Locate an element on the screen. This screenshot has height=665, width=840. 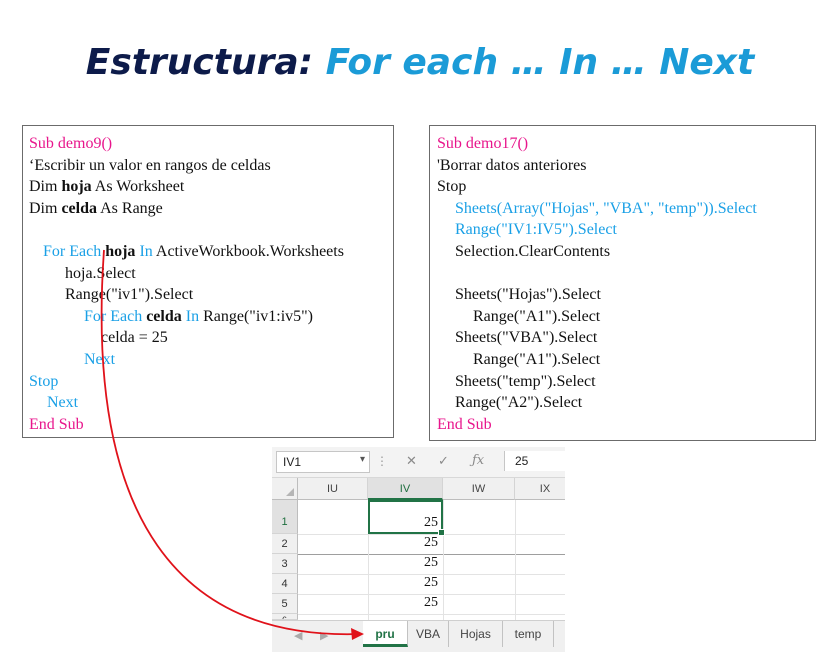
code-line: celda = 25 is located at coordinates (134, 338).